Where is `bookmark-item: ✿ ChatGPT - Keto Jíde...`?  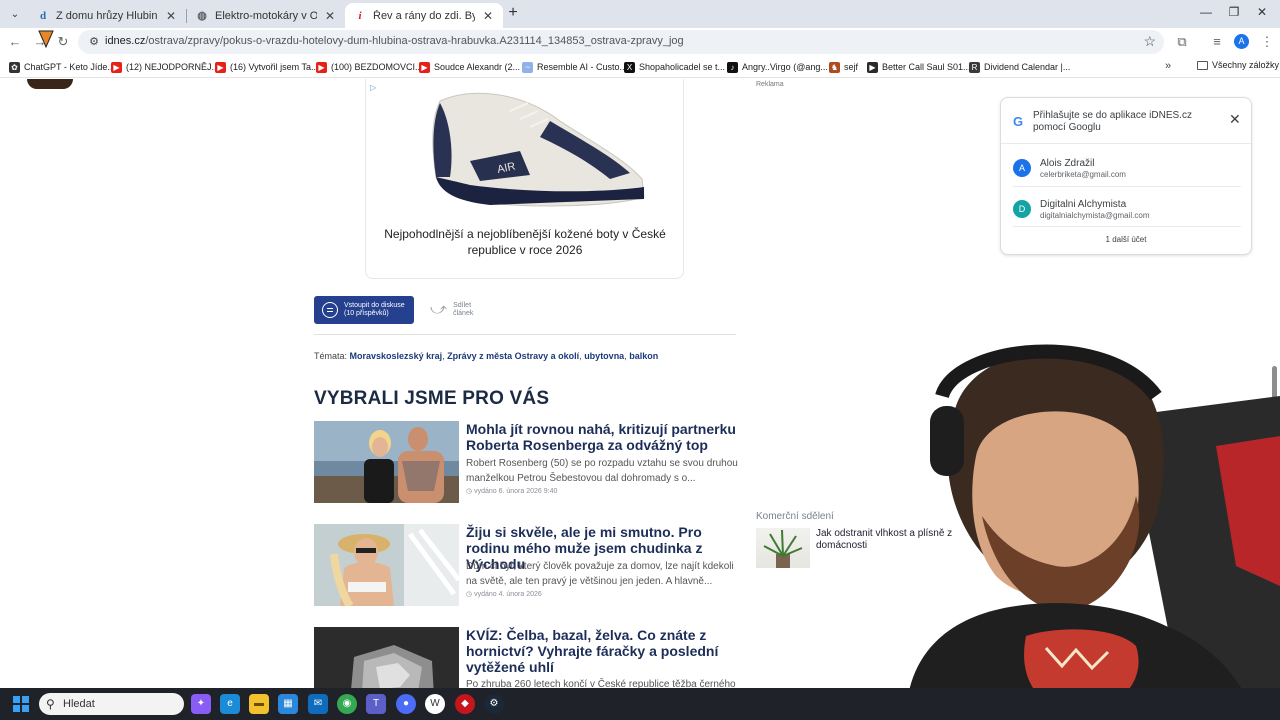
bookmark-item: ✿ ChatGPT - Keto Jíde... is located at coordinates (62, 67).